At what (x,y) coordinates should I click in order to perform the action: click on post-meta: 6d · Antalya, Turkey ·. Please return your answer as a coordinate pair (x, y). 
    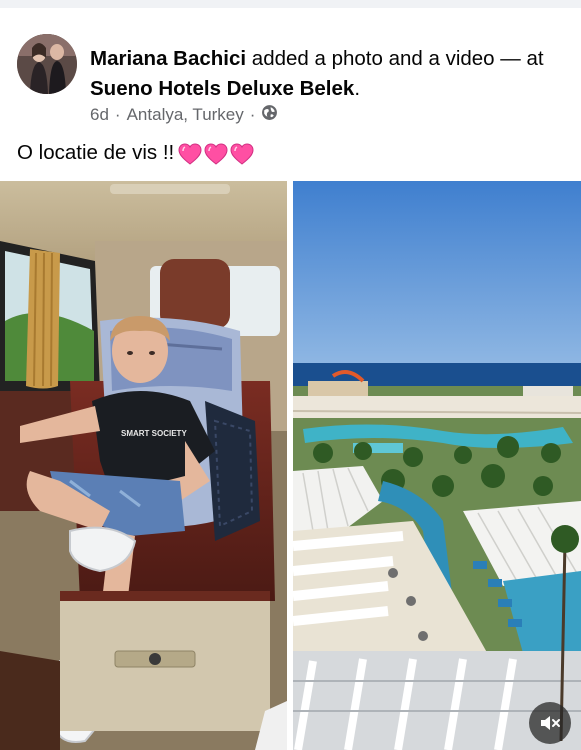
    Looking at the image, I should click on (184, 115).